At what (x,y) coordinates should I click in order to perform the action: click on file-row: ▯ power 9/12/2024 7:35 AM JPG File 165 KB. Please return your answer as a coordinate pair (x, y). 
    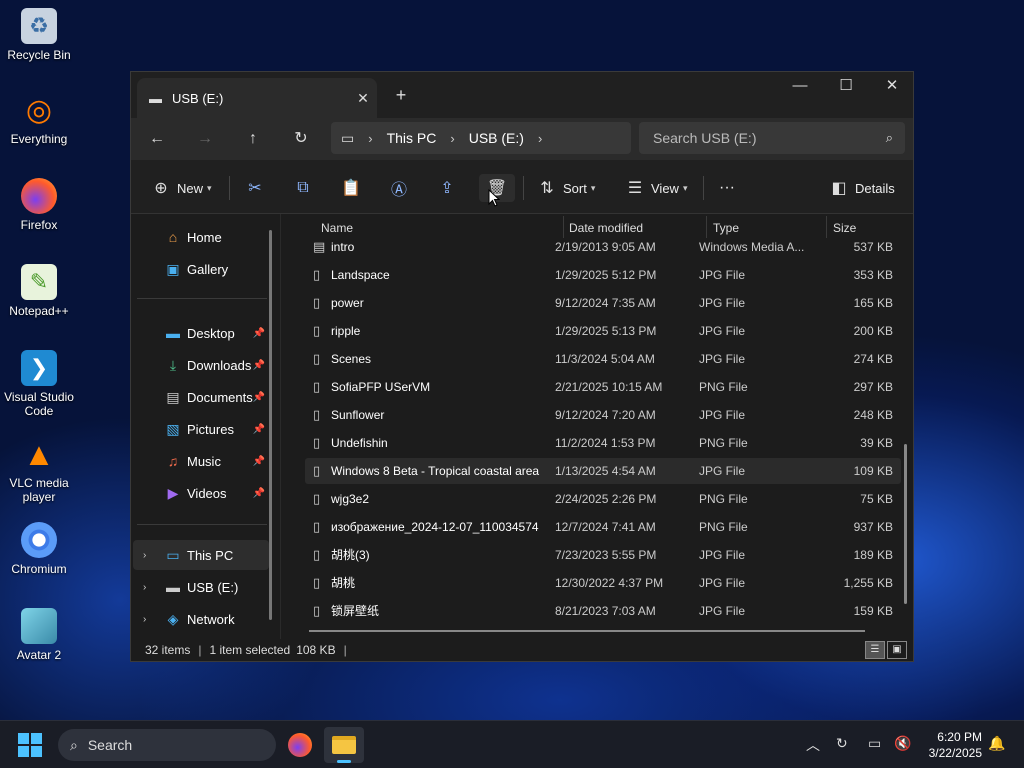
    Looking at the image, I should click on (603, 303).